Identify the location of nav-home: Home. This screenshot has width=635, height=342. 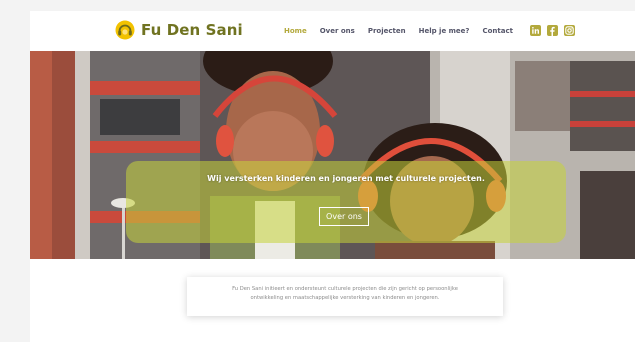
(295, 31).